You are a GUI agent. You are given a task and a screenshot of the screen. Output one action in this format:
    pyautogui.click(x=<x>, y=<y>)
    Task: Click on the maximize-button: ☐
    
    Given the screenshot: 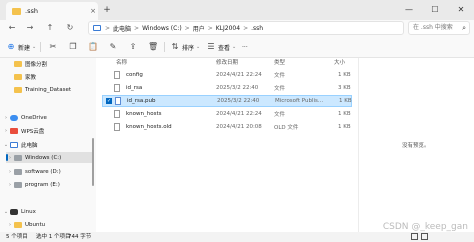 What is the action you would take?
    pyautogui.click(x=435, y=10)
    